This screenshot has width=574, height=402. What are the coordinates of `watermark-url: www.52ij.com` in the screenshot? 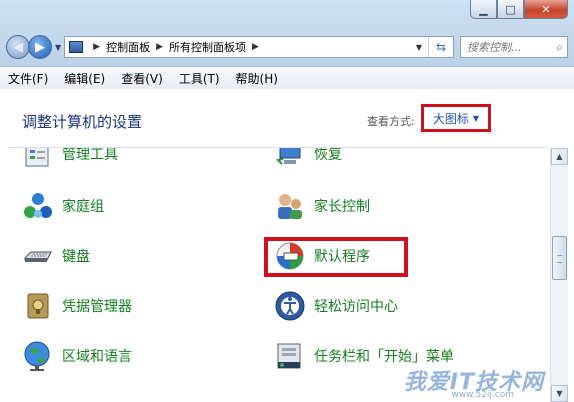 It's located at (482, 395).